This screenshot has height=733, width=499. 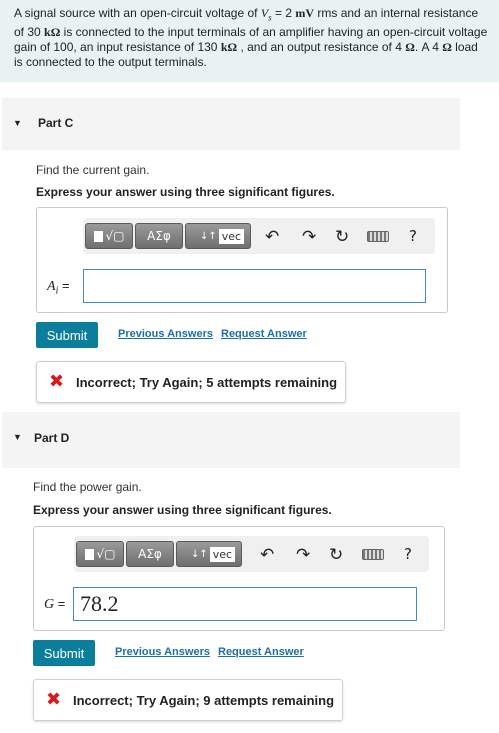 I want to click on part-d-title: Part D, so click(x=52, y=438).